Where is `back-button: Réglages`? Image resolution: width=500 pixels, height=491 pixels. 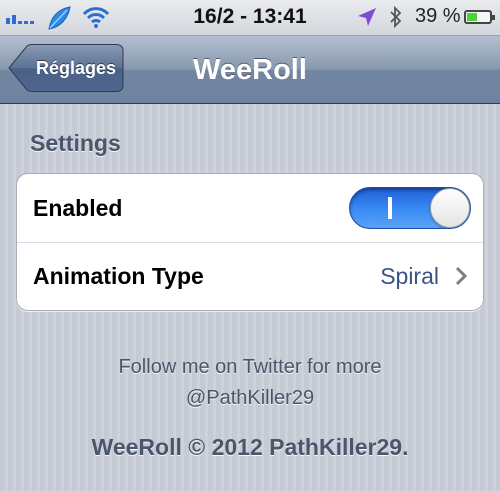 back-button: Réglages is located at coordinates (66, 68).